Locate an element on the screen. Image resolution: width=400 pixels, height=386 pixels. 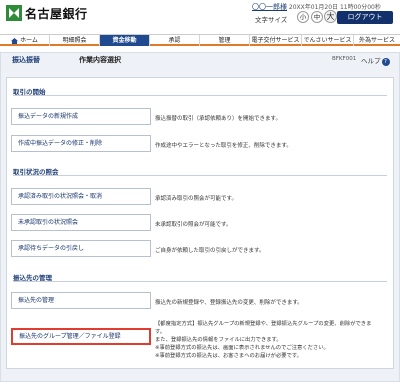
new-transfer-data-button: 振込データの新規作成 is located at coordinates (81, 116).